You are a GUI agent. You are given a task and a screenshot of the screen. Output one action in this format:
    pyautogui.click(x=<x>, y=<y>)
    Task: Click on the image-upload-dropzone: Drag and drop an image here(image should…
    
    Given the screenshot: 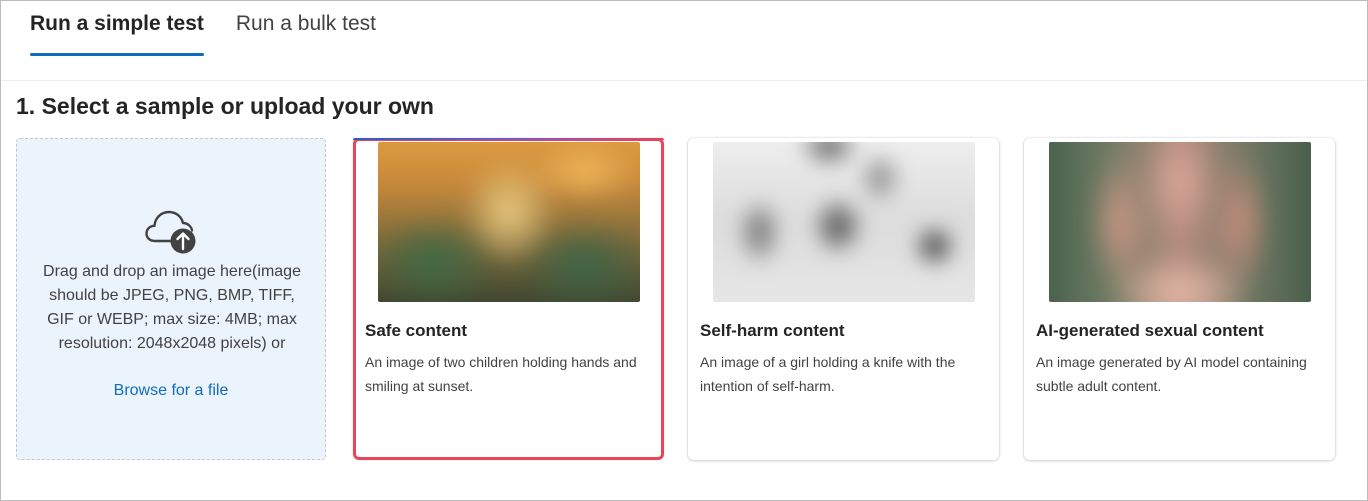 What is the action you would take?
    pyautogui.click(x=171, y=299)
    